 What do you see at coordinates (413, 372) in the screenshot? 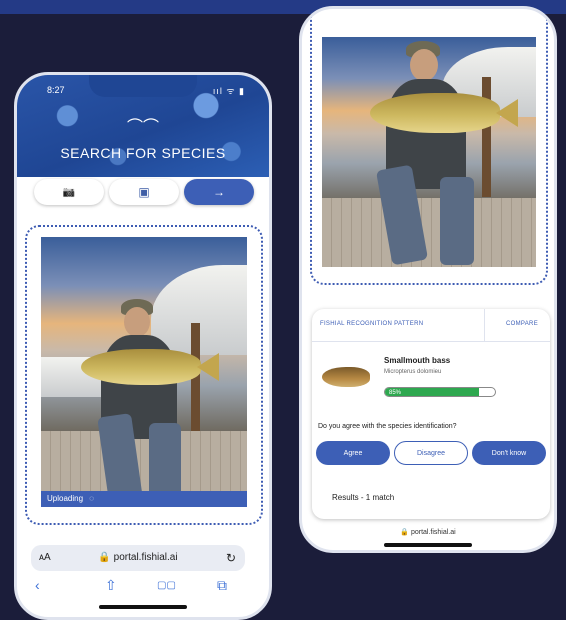
I see `species-latin-name: Micropterus dolomieu` at bounding box center [413, 372].